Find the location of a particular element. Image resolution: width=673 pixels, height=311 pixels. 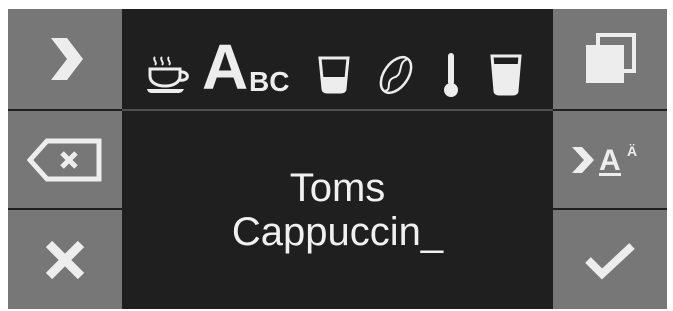

chevron-right-accent-letter-icon: A Ä is located at coordinates (604, 160).